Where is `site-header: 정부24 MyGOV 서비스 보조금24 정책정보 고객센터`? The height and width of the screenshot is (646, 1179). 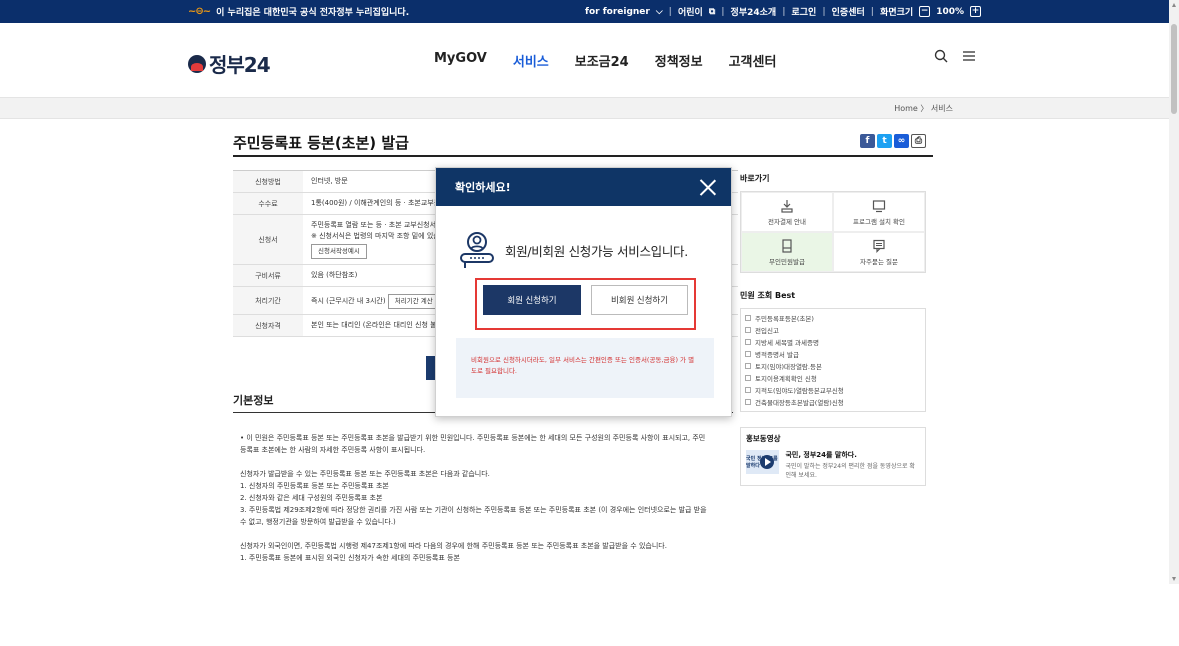
site-header: 정부24 MyGOV 서비스 보조금24 정책정보 고객센터 is located at coordinates (584, 60).